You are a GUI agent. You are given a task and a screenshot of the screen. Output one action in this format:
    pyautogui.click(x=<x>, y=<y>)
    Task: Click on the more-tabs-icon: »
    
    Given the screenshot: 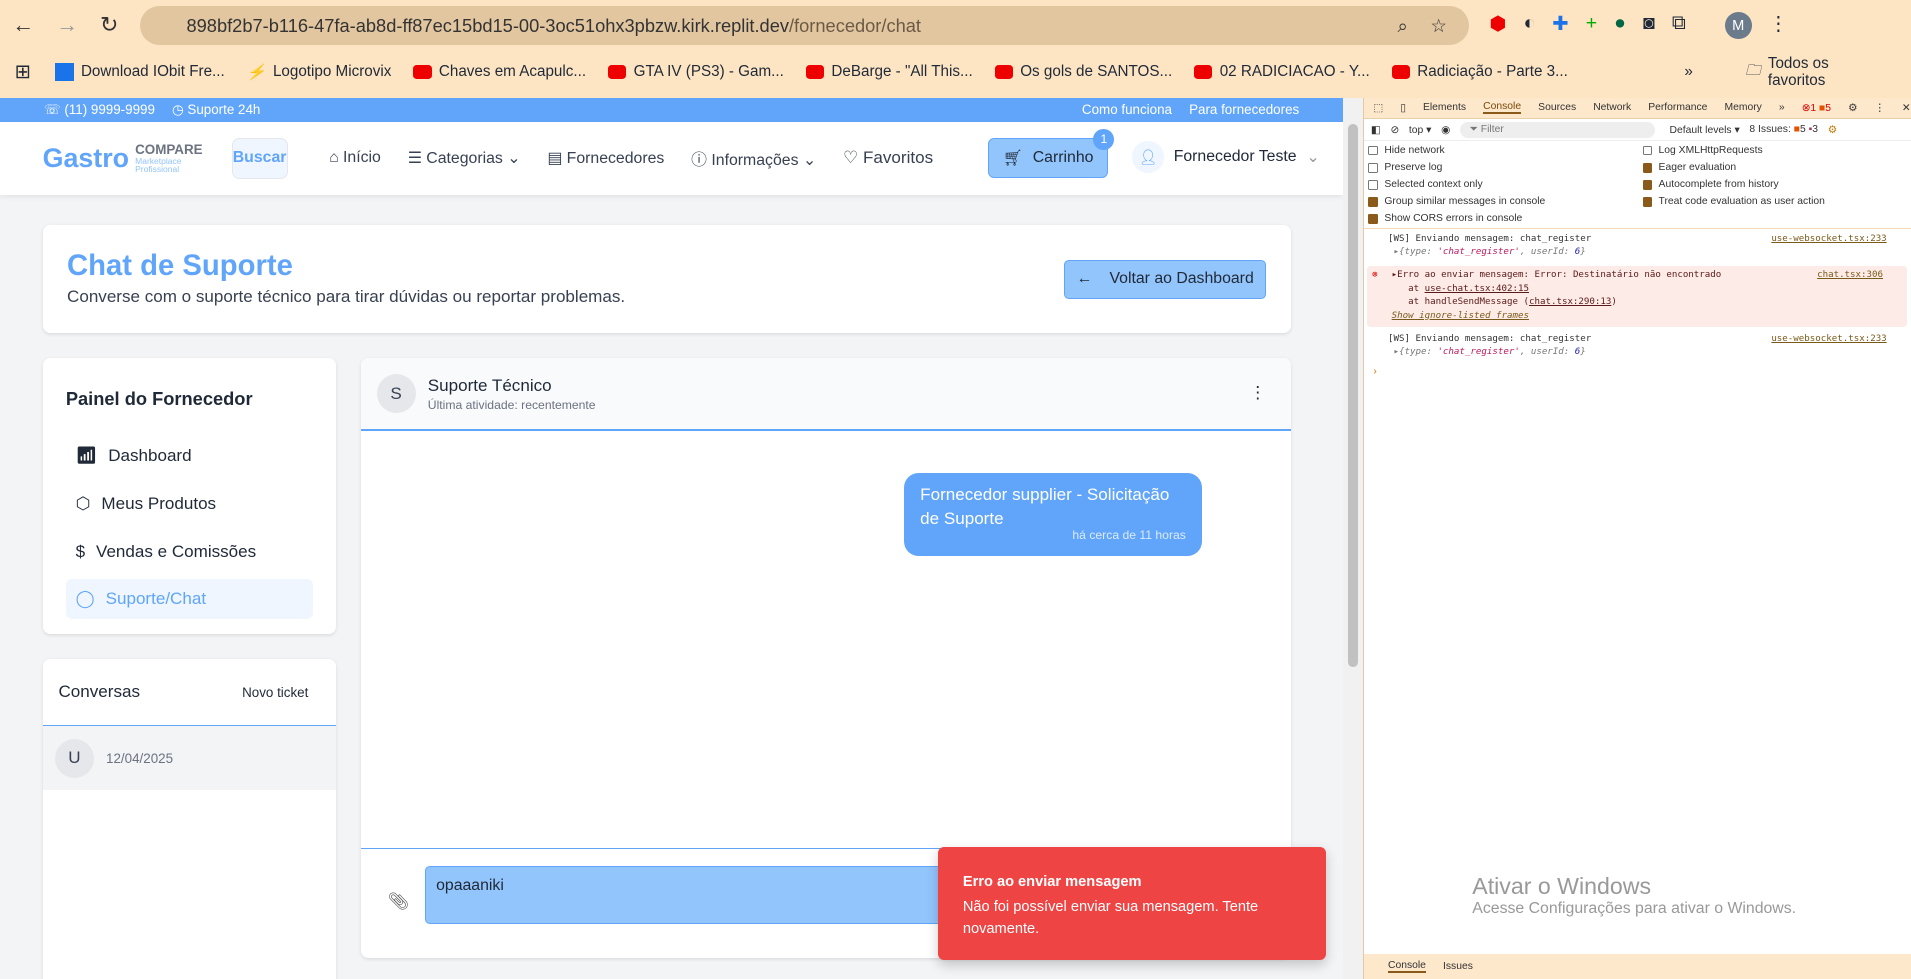 What is the action you would take?
    pyautogui.click(x=1782, y=107)
    